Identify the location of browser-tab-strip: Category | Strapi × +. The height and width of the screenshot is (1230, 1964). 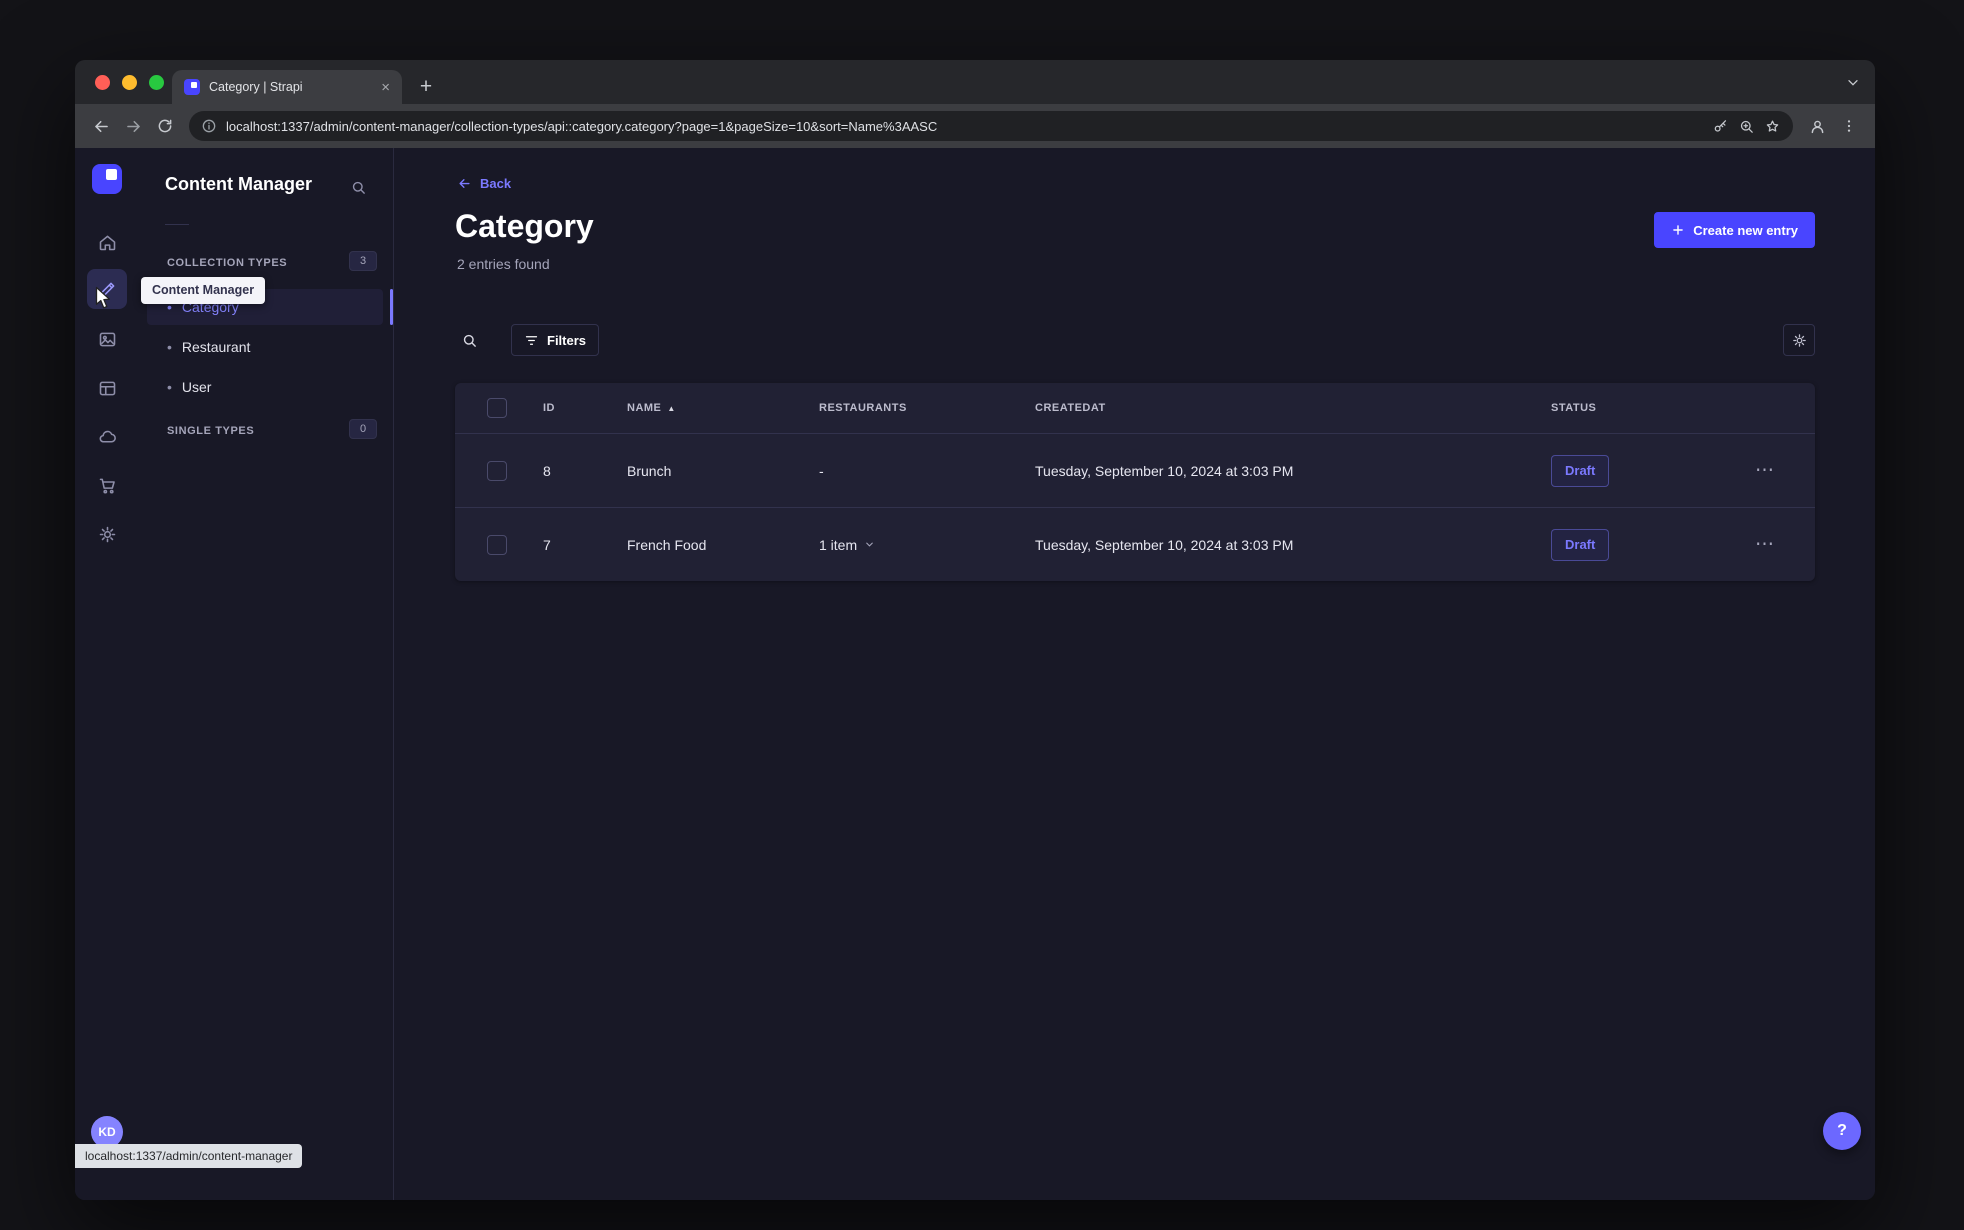
(975, 82).